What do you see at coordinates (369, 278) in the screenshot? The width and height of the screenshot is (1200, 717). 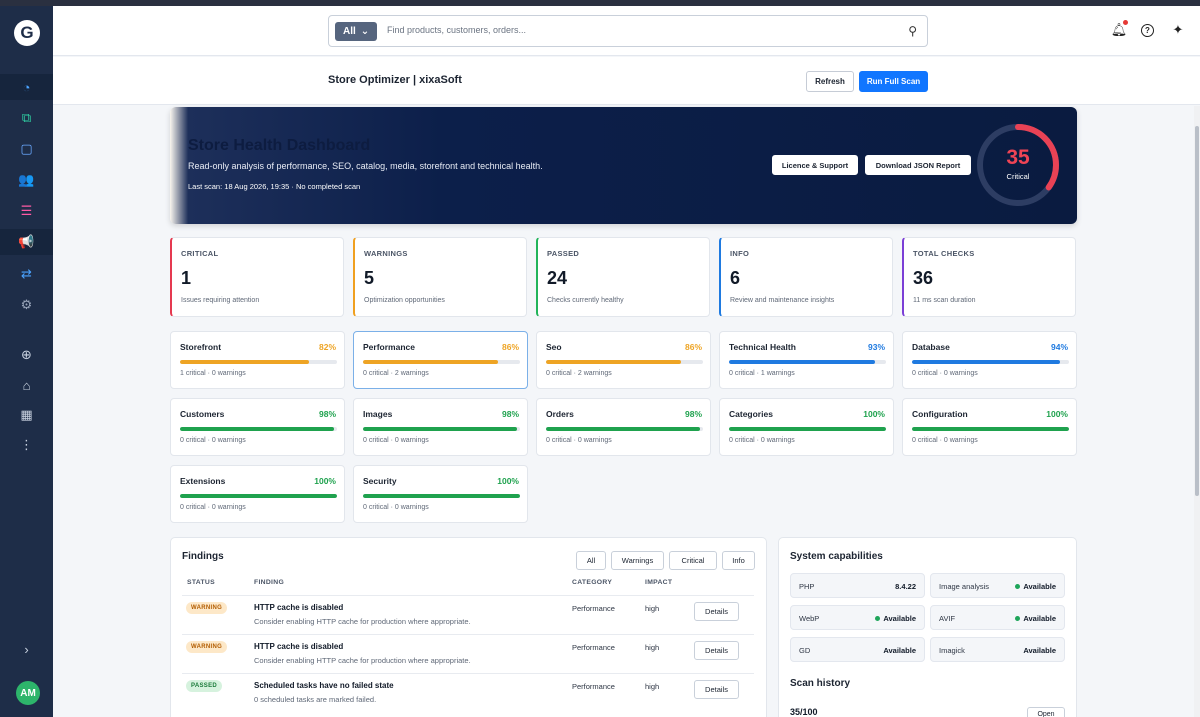 I see `stat-value: 5` at bounding box center [369, 278].